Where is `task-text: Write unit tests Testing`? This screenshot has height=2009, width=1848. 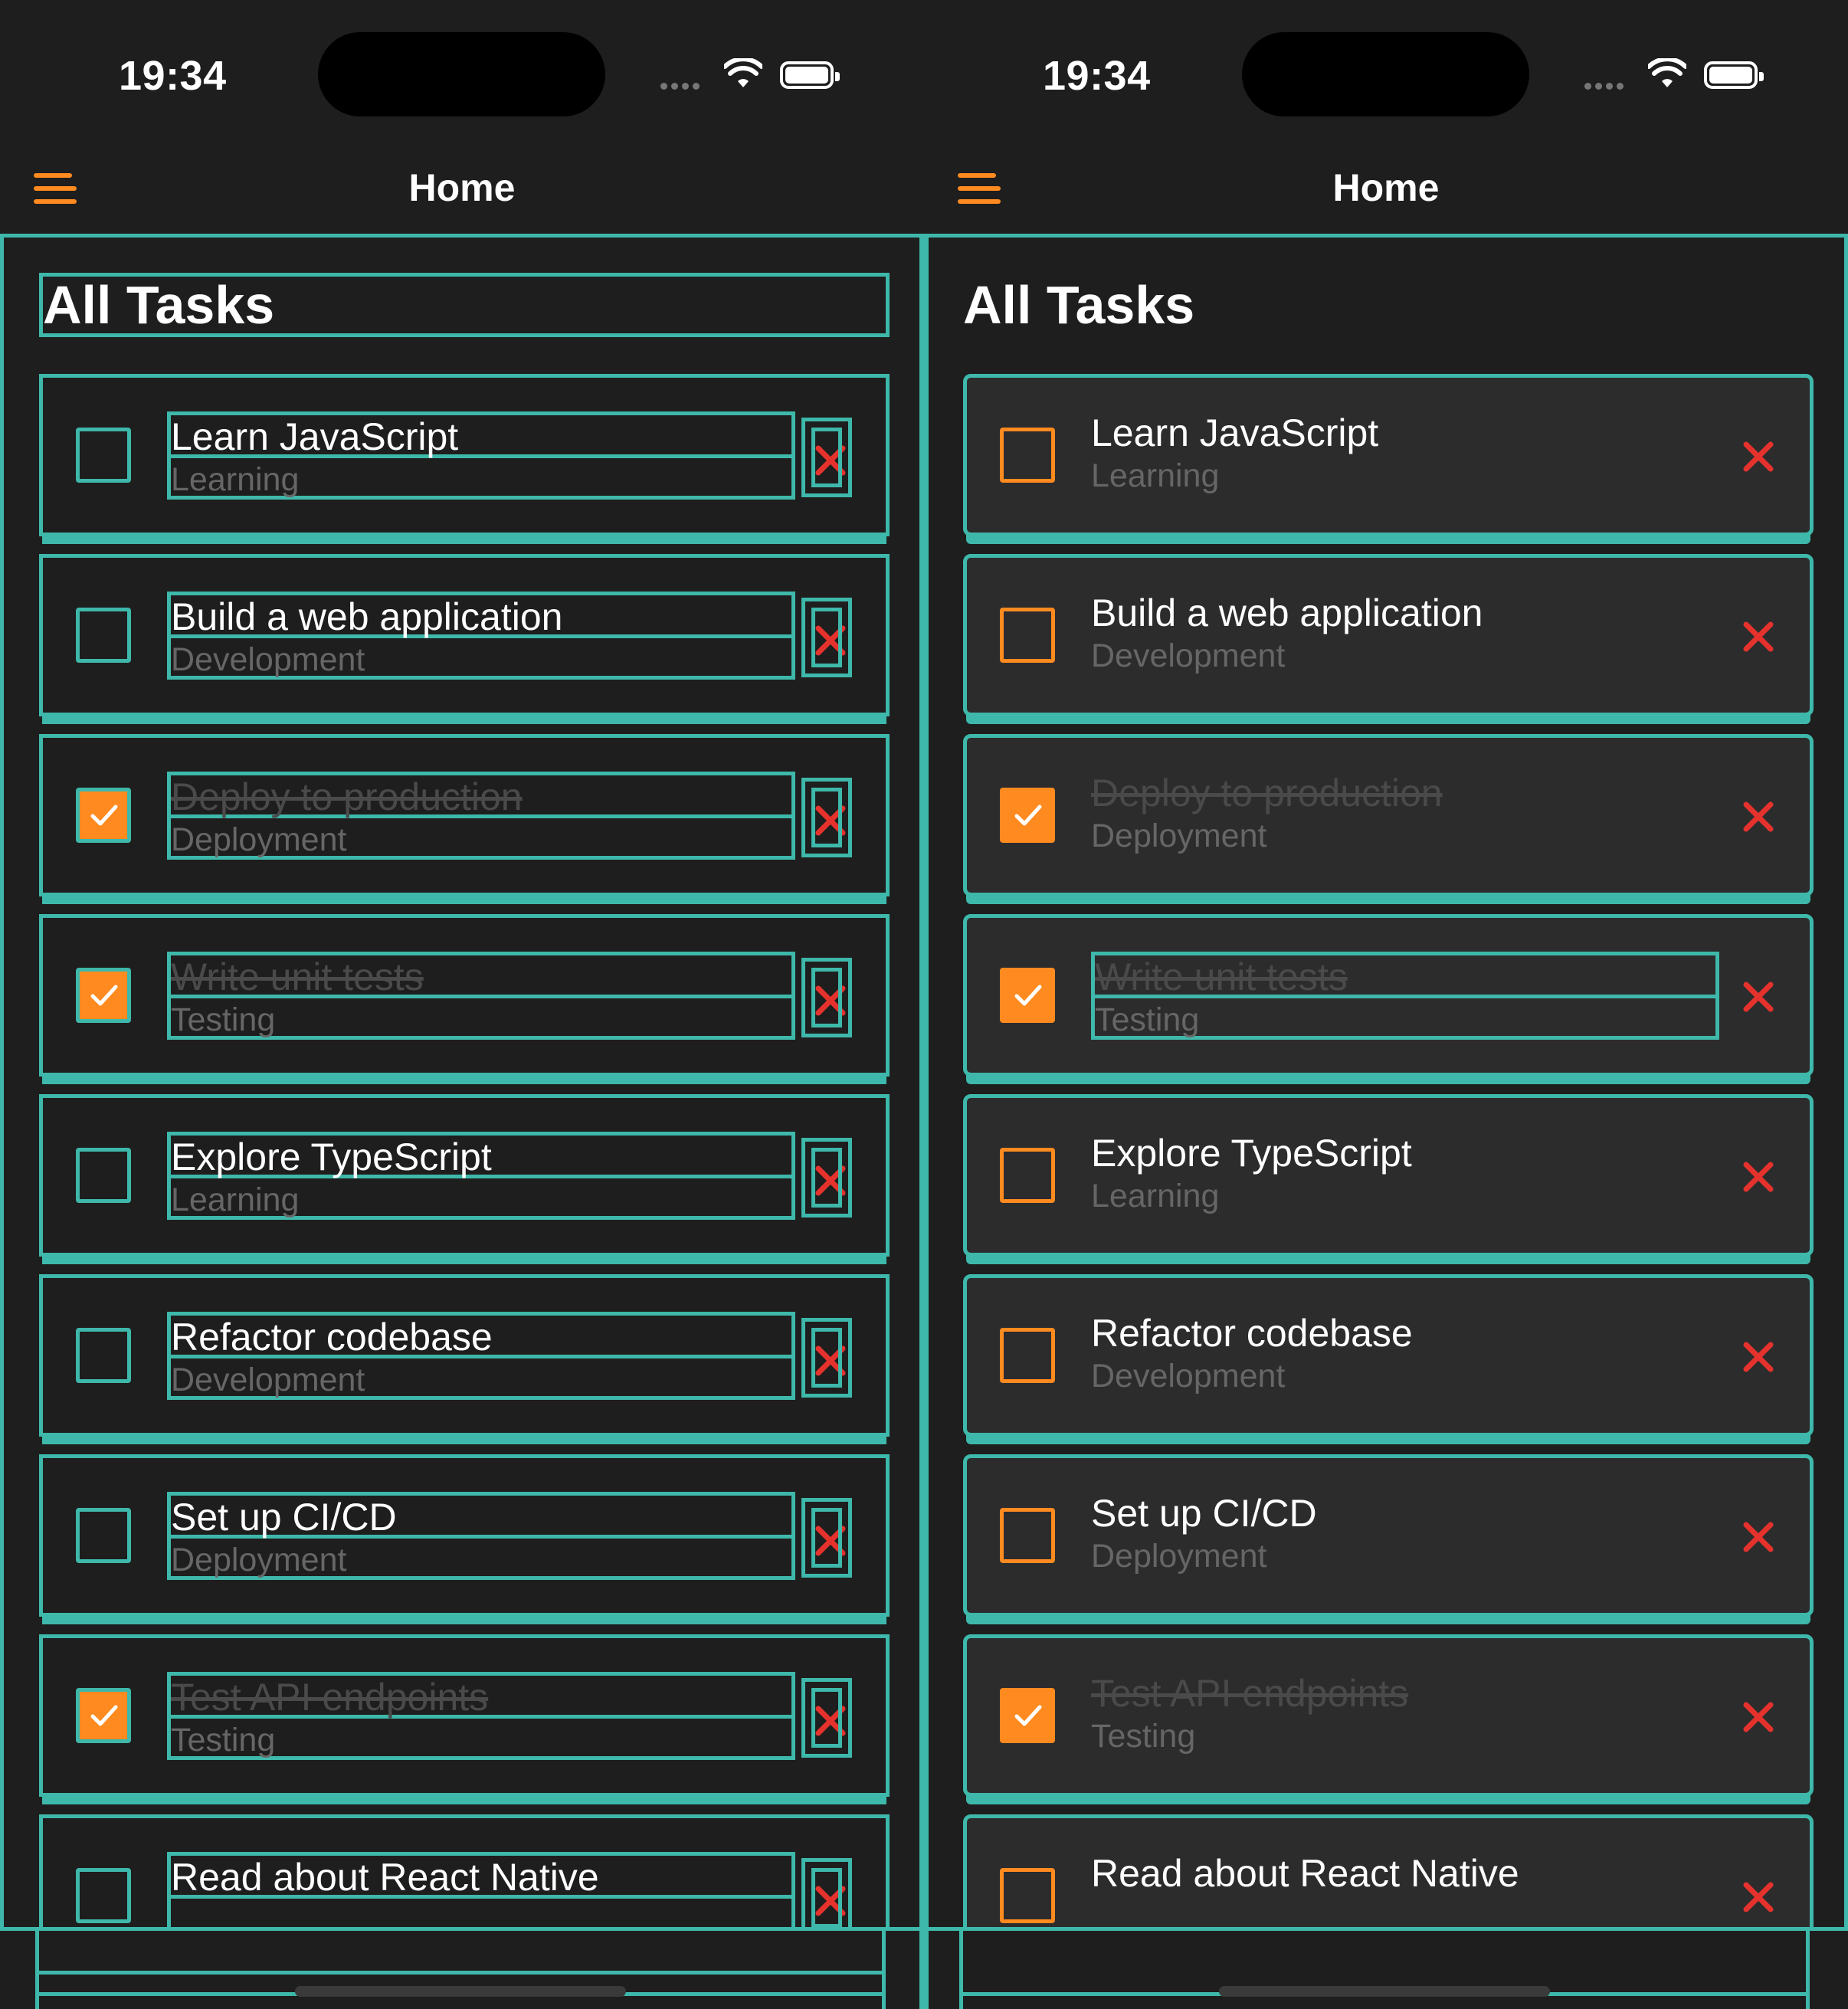 task-text: Write unit tests Testing is located at coordinates (481, 996).